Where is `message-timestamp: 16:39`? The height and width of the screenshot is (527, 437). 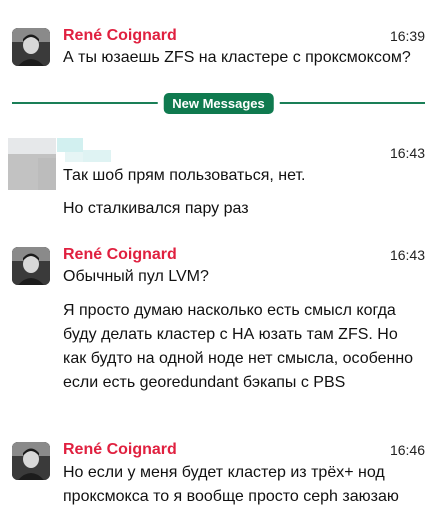 message-timestamp: 16:39 is located at coordinates (407, 36).